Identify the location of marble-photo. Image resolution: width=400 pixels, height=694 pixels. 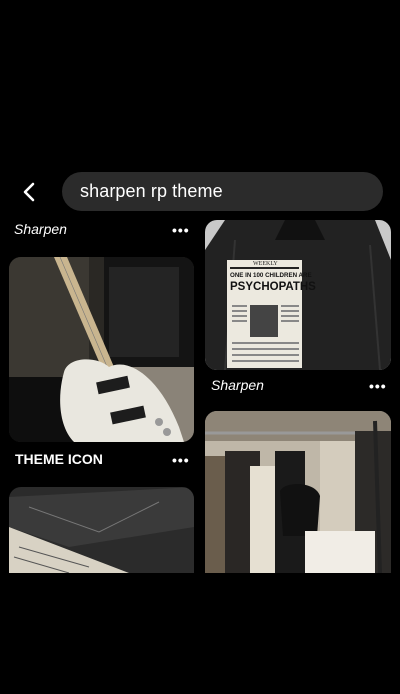
(101, 530).